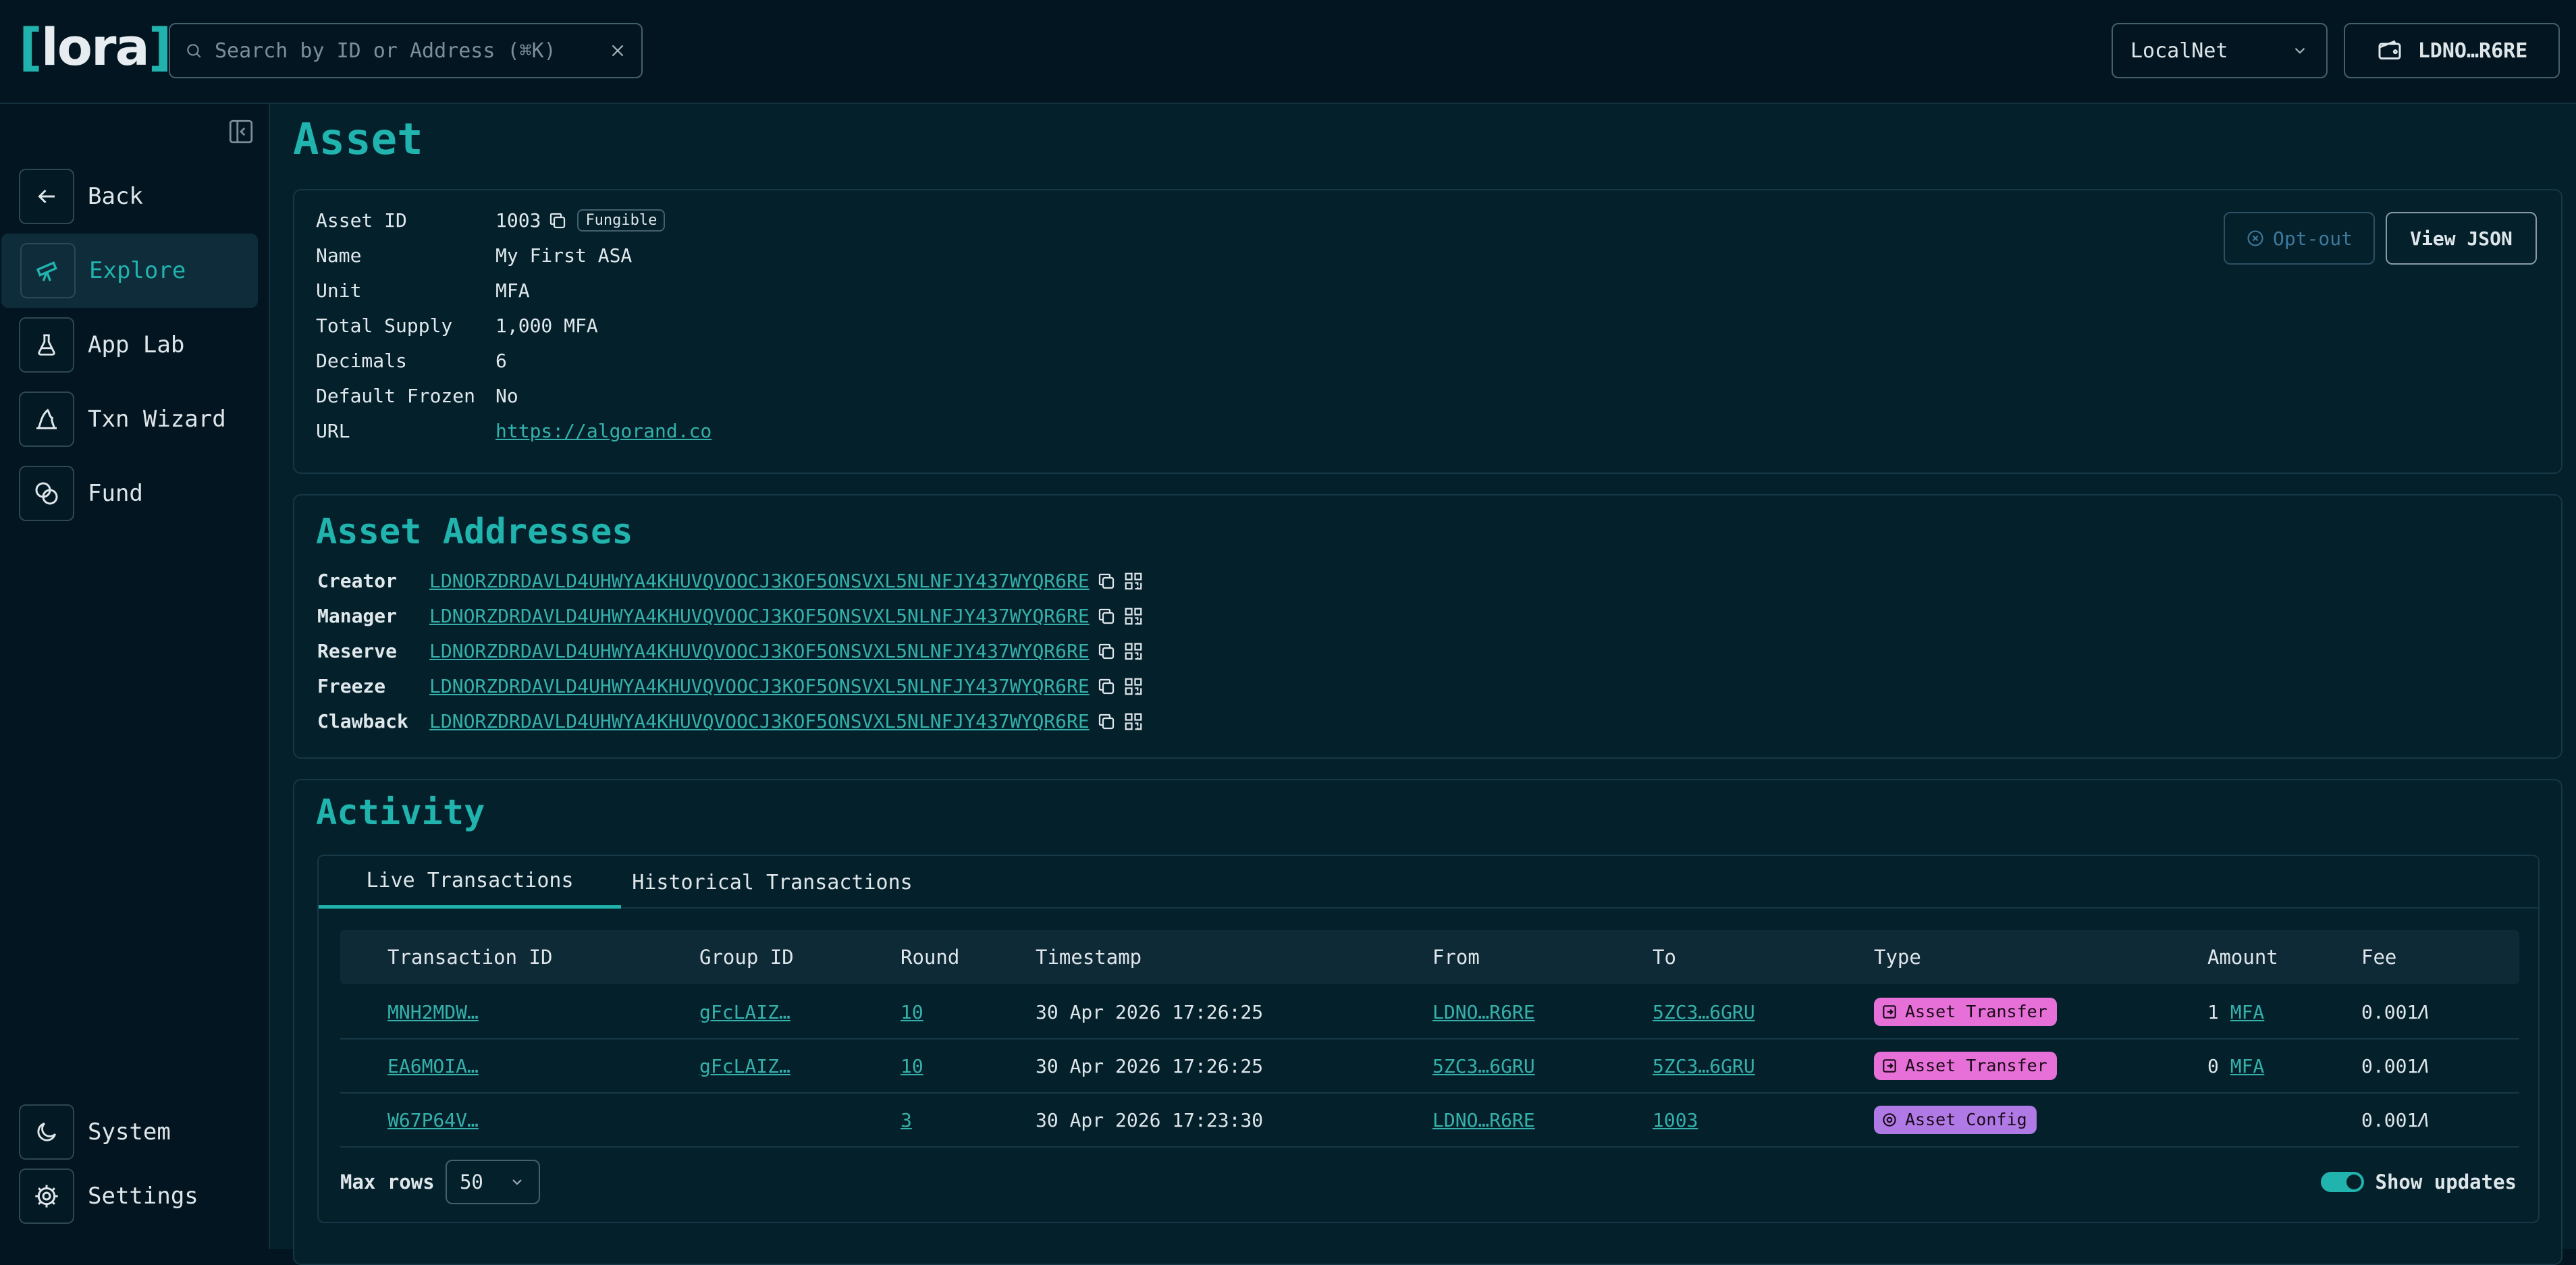  What do you see at coordinates (2220, 50) in the screenshot?
I see `network-select: LocalNet` at bounding box center [2220, 50].